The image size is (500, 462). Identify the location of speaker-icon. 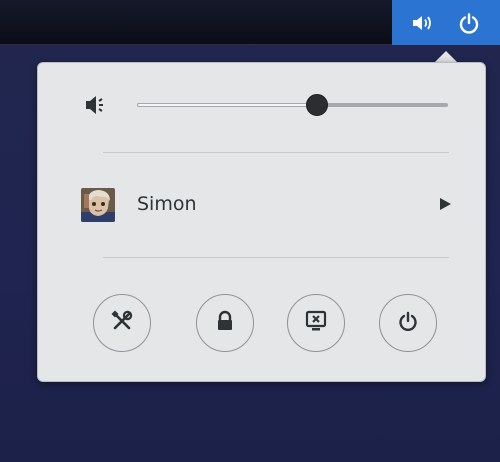
(97, 105).